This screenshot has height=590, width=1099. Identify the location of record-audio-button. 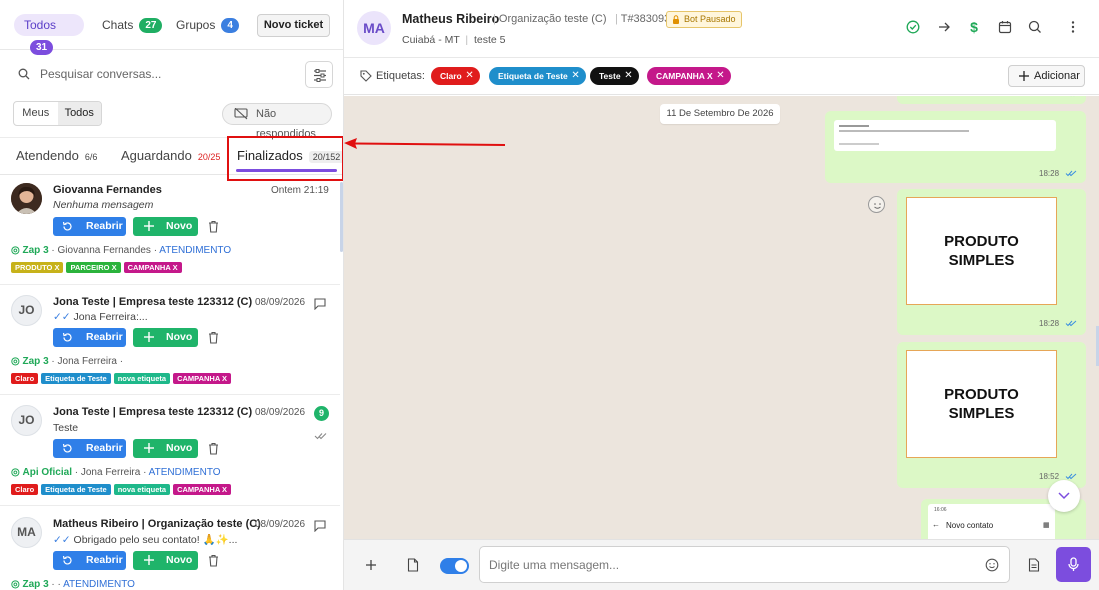
(1073, 564).